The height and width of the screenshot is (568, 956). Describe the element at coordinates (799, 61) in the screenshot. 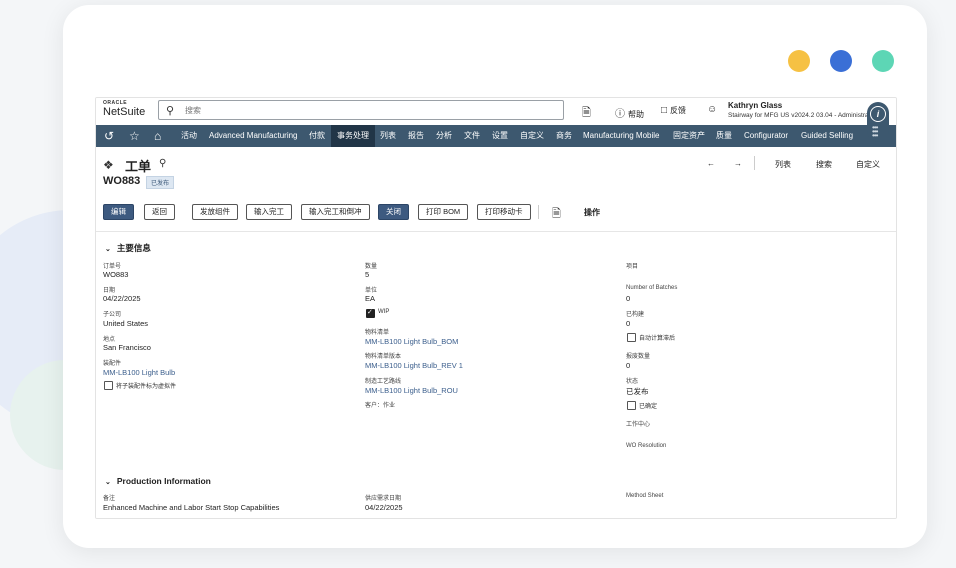

I see `window-dot-yellow` at that location.